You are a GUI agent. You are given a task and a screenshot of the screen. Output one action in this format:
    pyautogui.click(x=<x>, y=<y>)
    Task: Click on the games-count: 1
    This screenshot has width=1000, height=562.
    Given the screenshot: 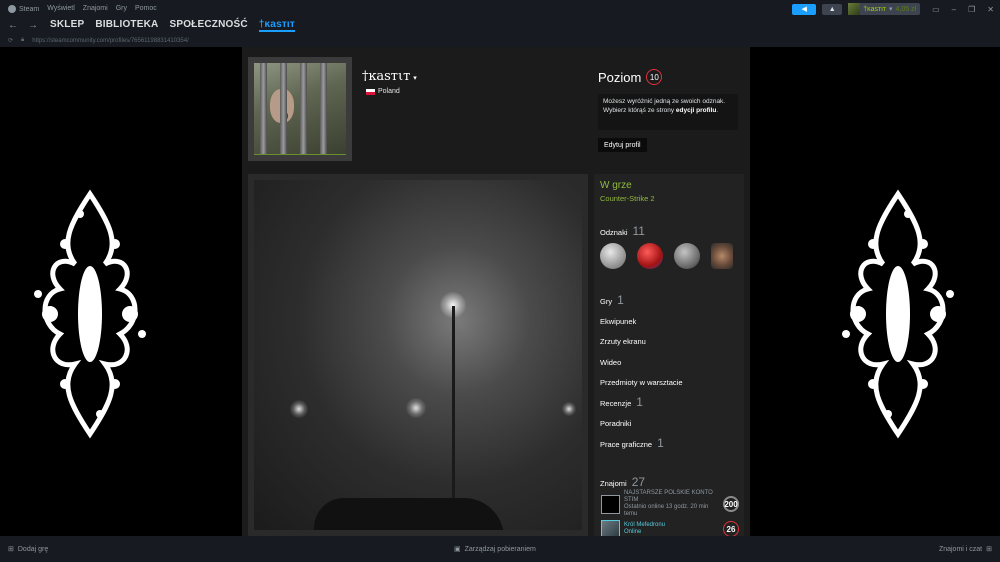 What is the action you would take?
    pyautogui.click(x=620, y=300)
    